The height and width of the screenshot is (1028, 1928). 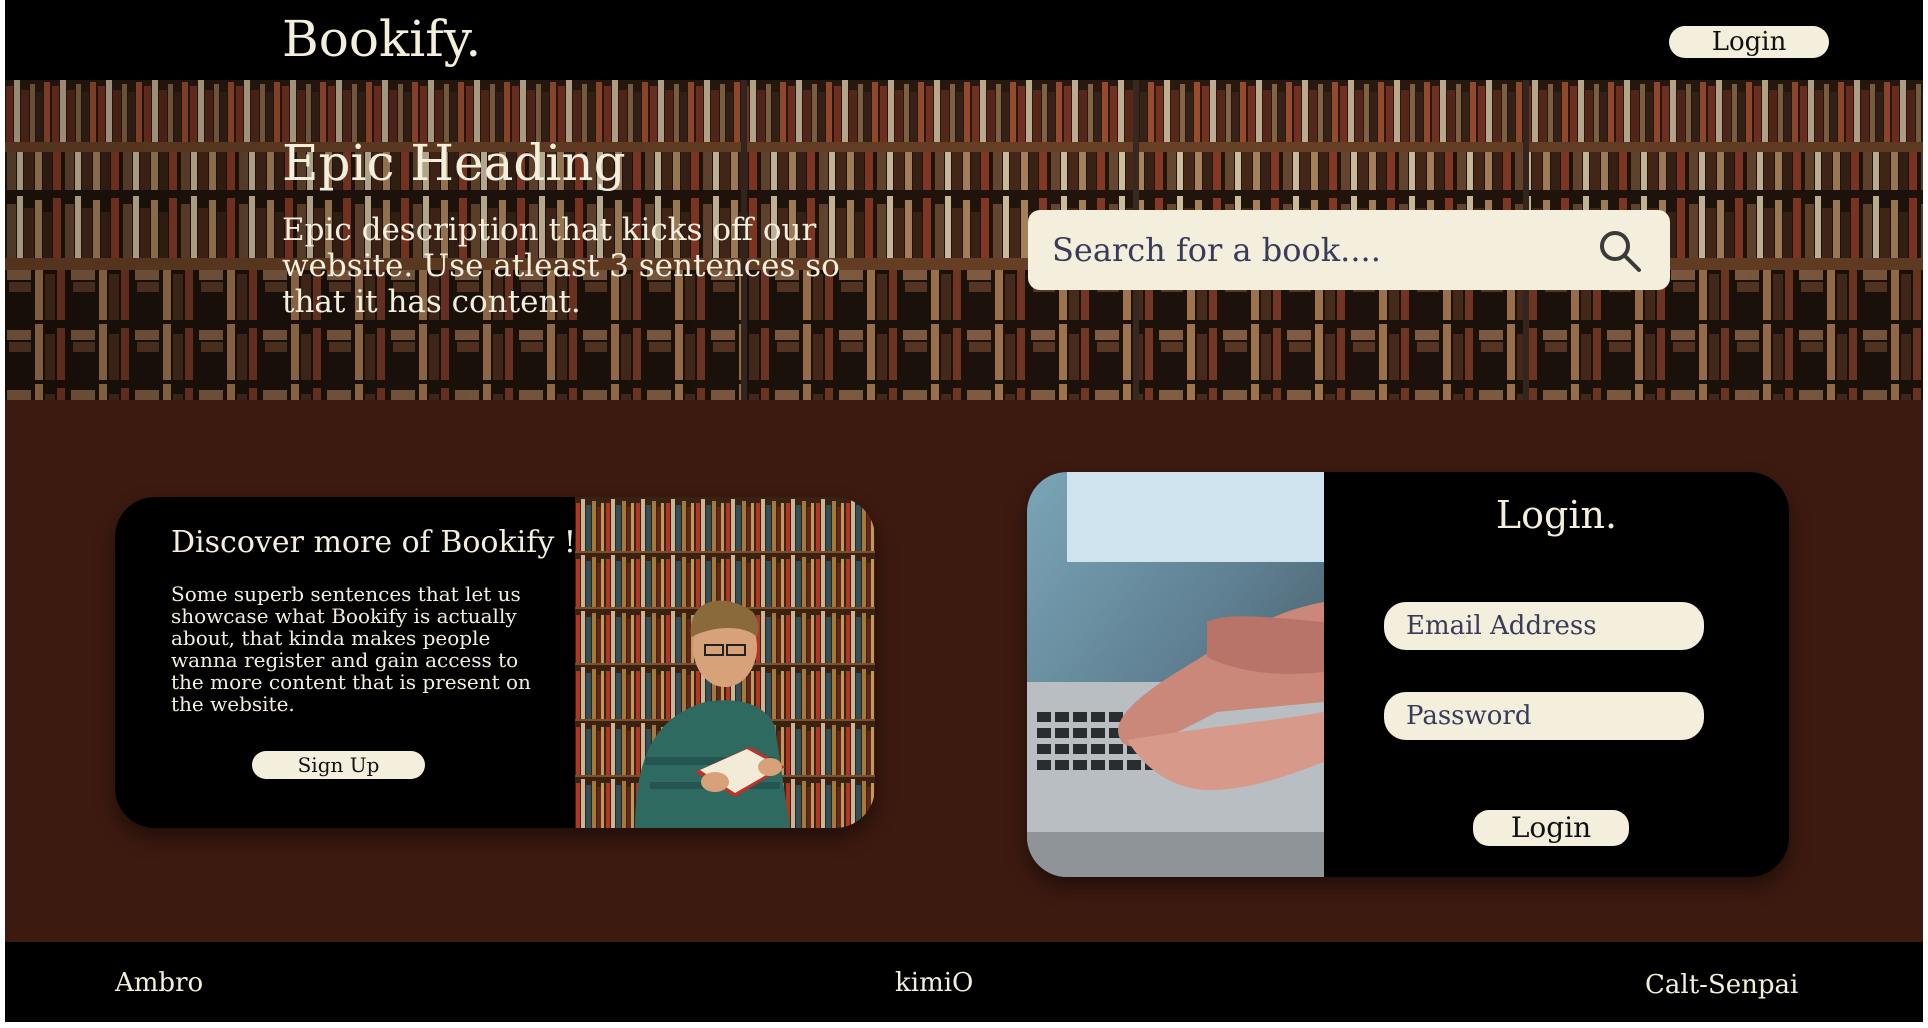 I want to click on footer-author-3: Calt-Senpai, so click(x=1722, y=985).